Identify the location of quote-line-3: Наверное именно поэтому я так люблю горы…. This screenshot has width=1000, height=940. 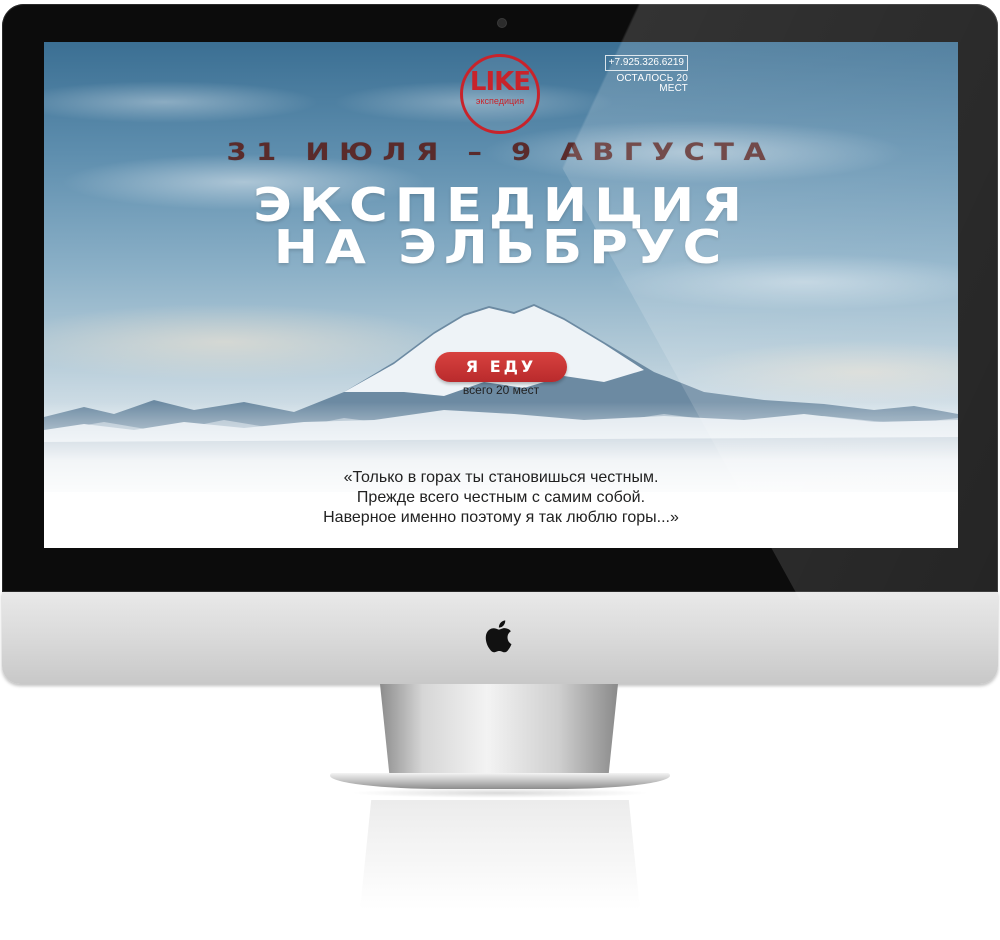
(501, 517).